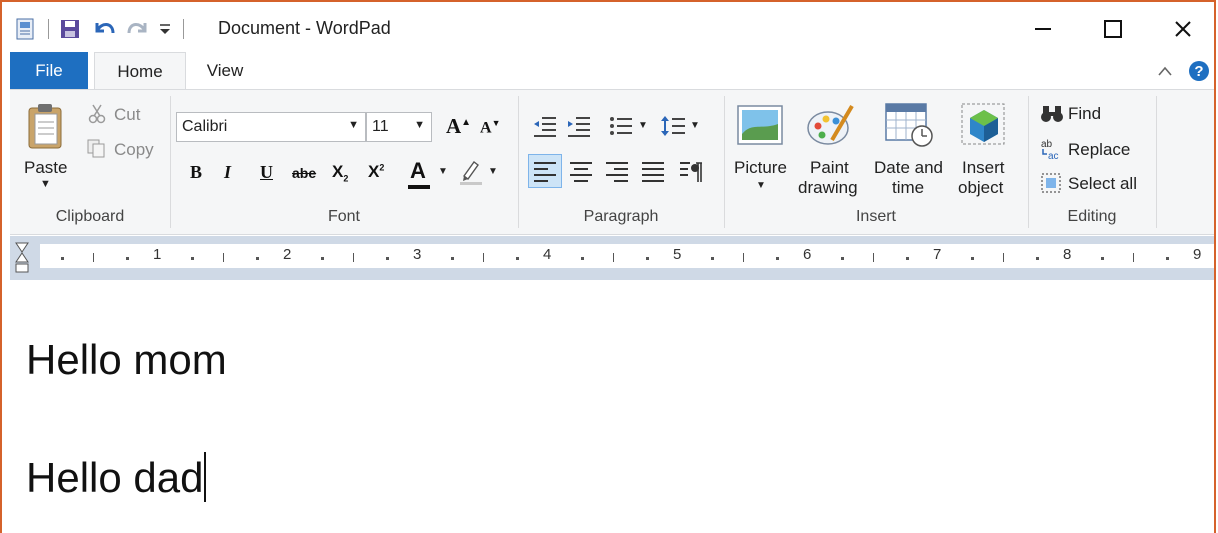  Describe the element at coordinates (760, 168) in the screenshot. I see `picture-button: Picture` at that location.